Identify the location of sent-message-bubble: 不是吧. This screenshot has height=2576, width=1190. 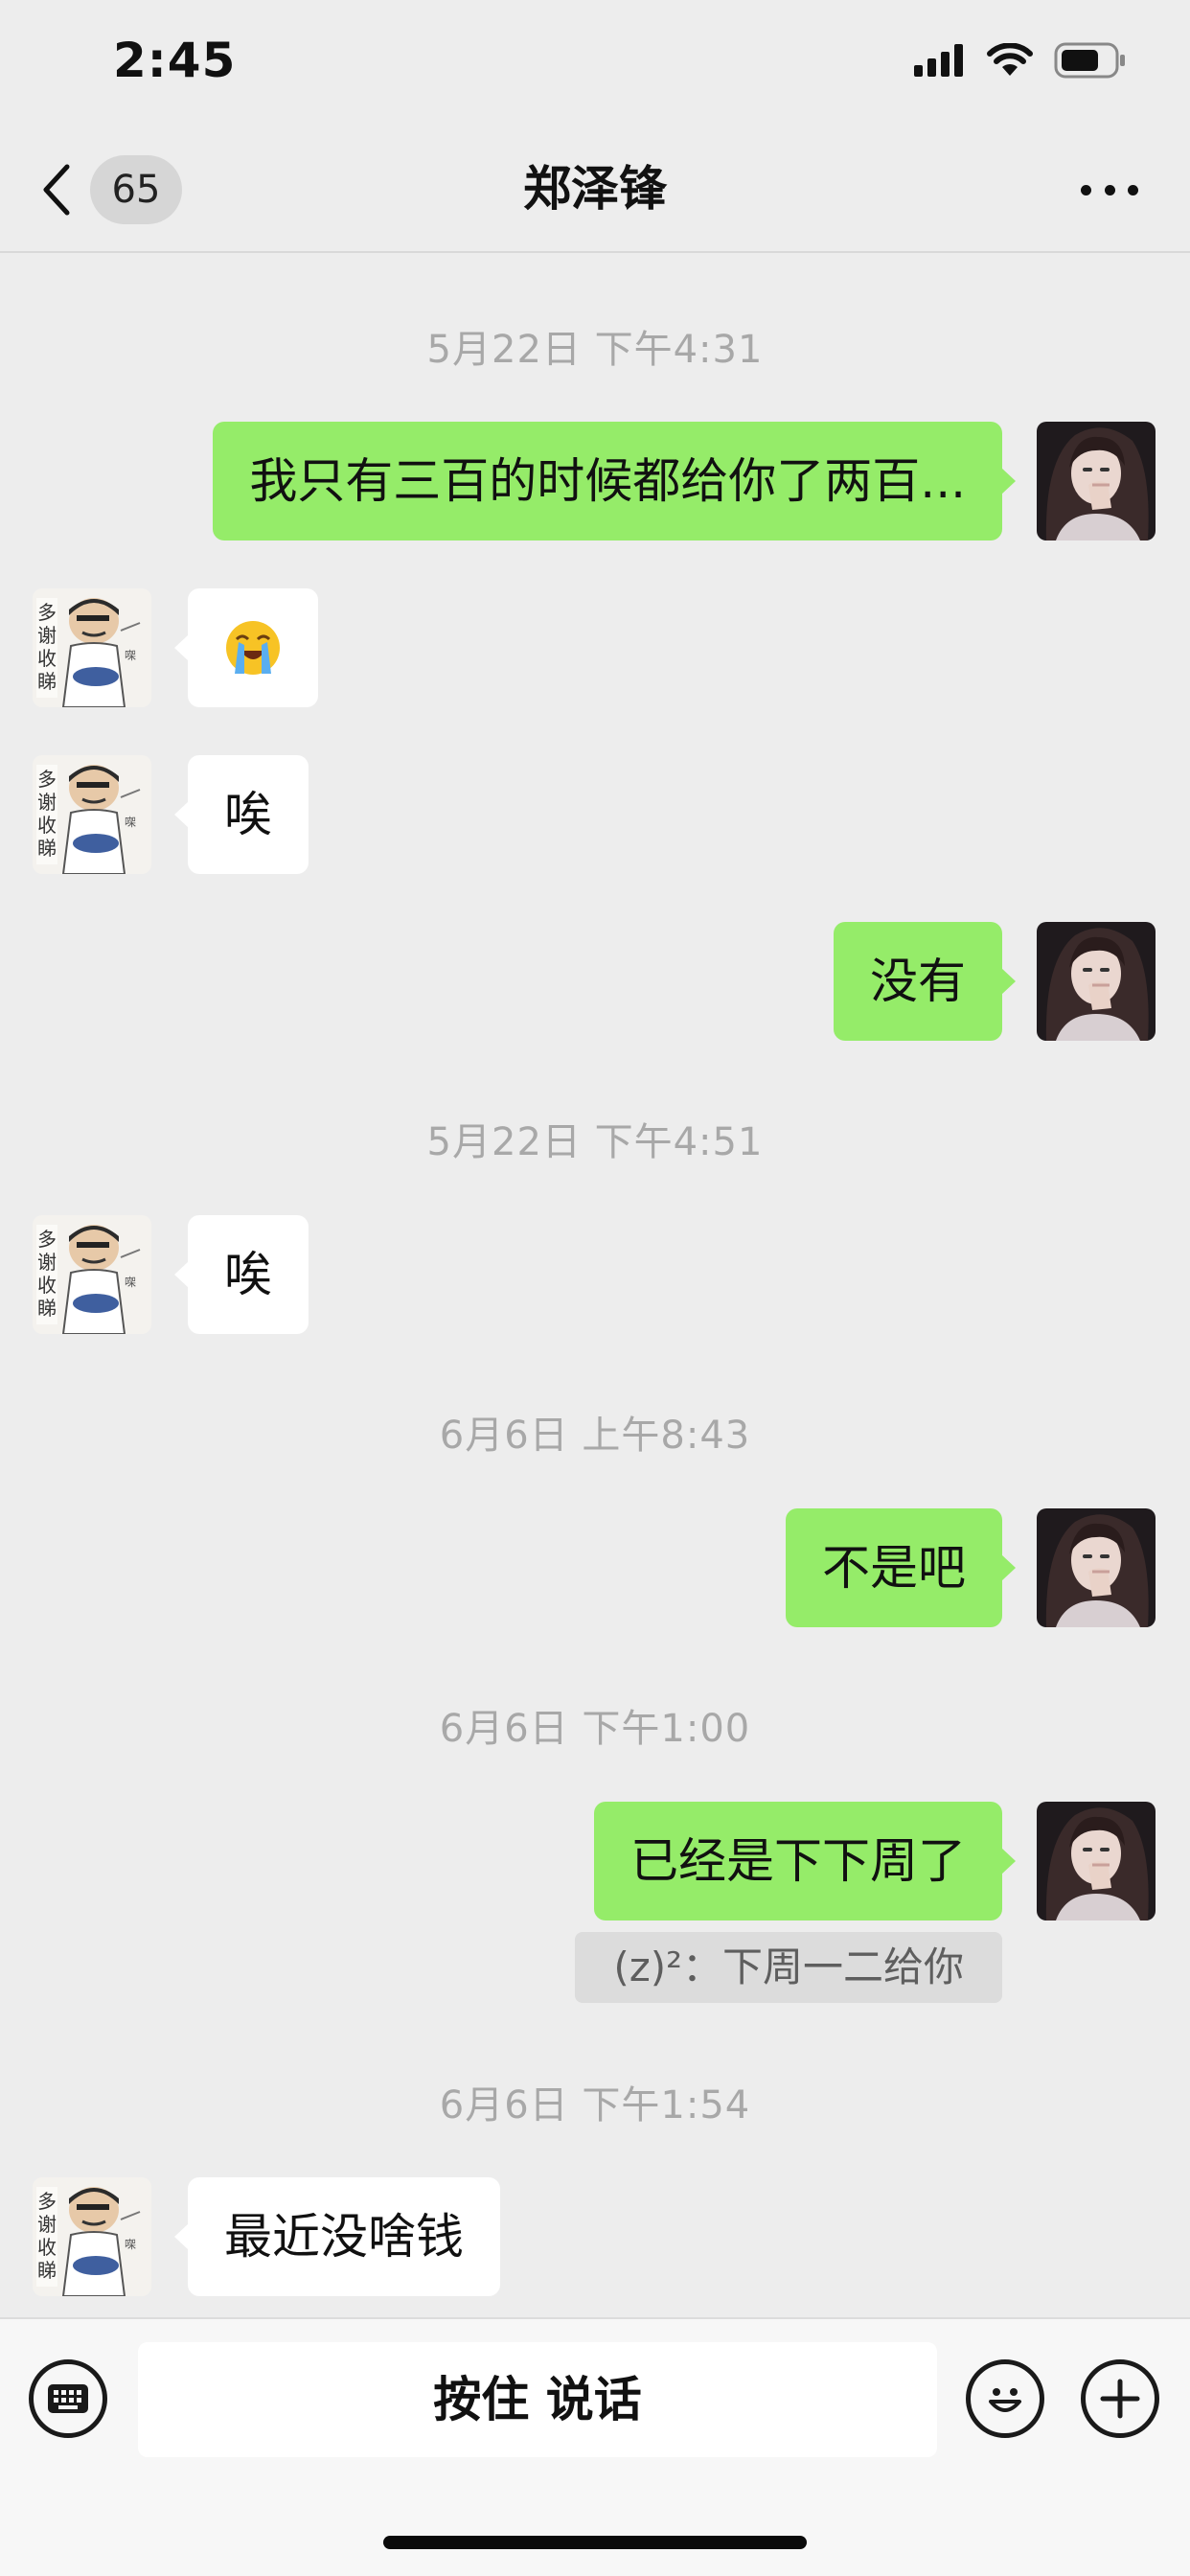
(901, 1567).